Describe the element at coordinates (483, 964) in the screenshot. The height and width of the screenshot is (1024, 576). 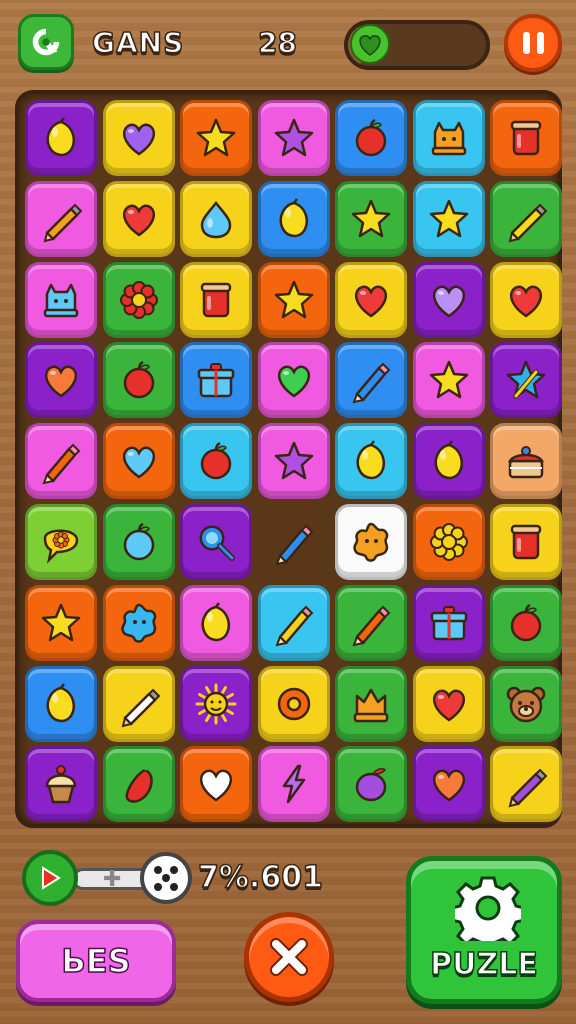
I see `puzzle-button-label: PUZLE` at that location.